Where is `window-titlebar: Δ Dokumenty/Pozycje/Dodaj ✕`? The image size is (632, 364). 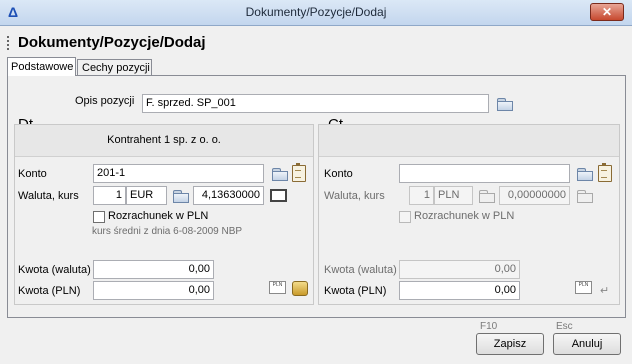 window-titlebar: Δ Dokumenty/Pozycje/Dodaj ✕ is located at coordinates (316, 13).